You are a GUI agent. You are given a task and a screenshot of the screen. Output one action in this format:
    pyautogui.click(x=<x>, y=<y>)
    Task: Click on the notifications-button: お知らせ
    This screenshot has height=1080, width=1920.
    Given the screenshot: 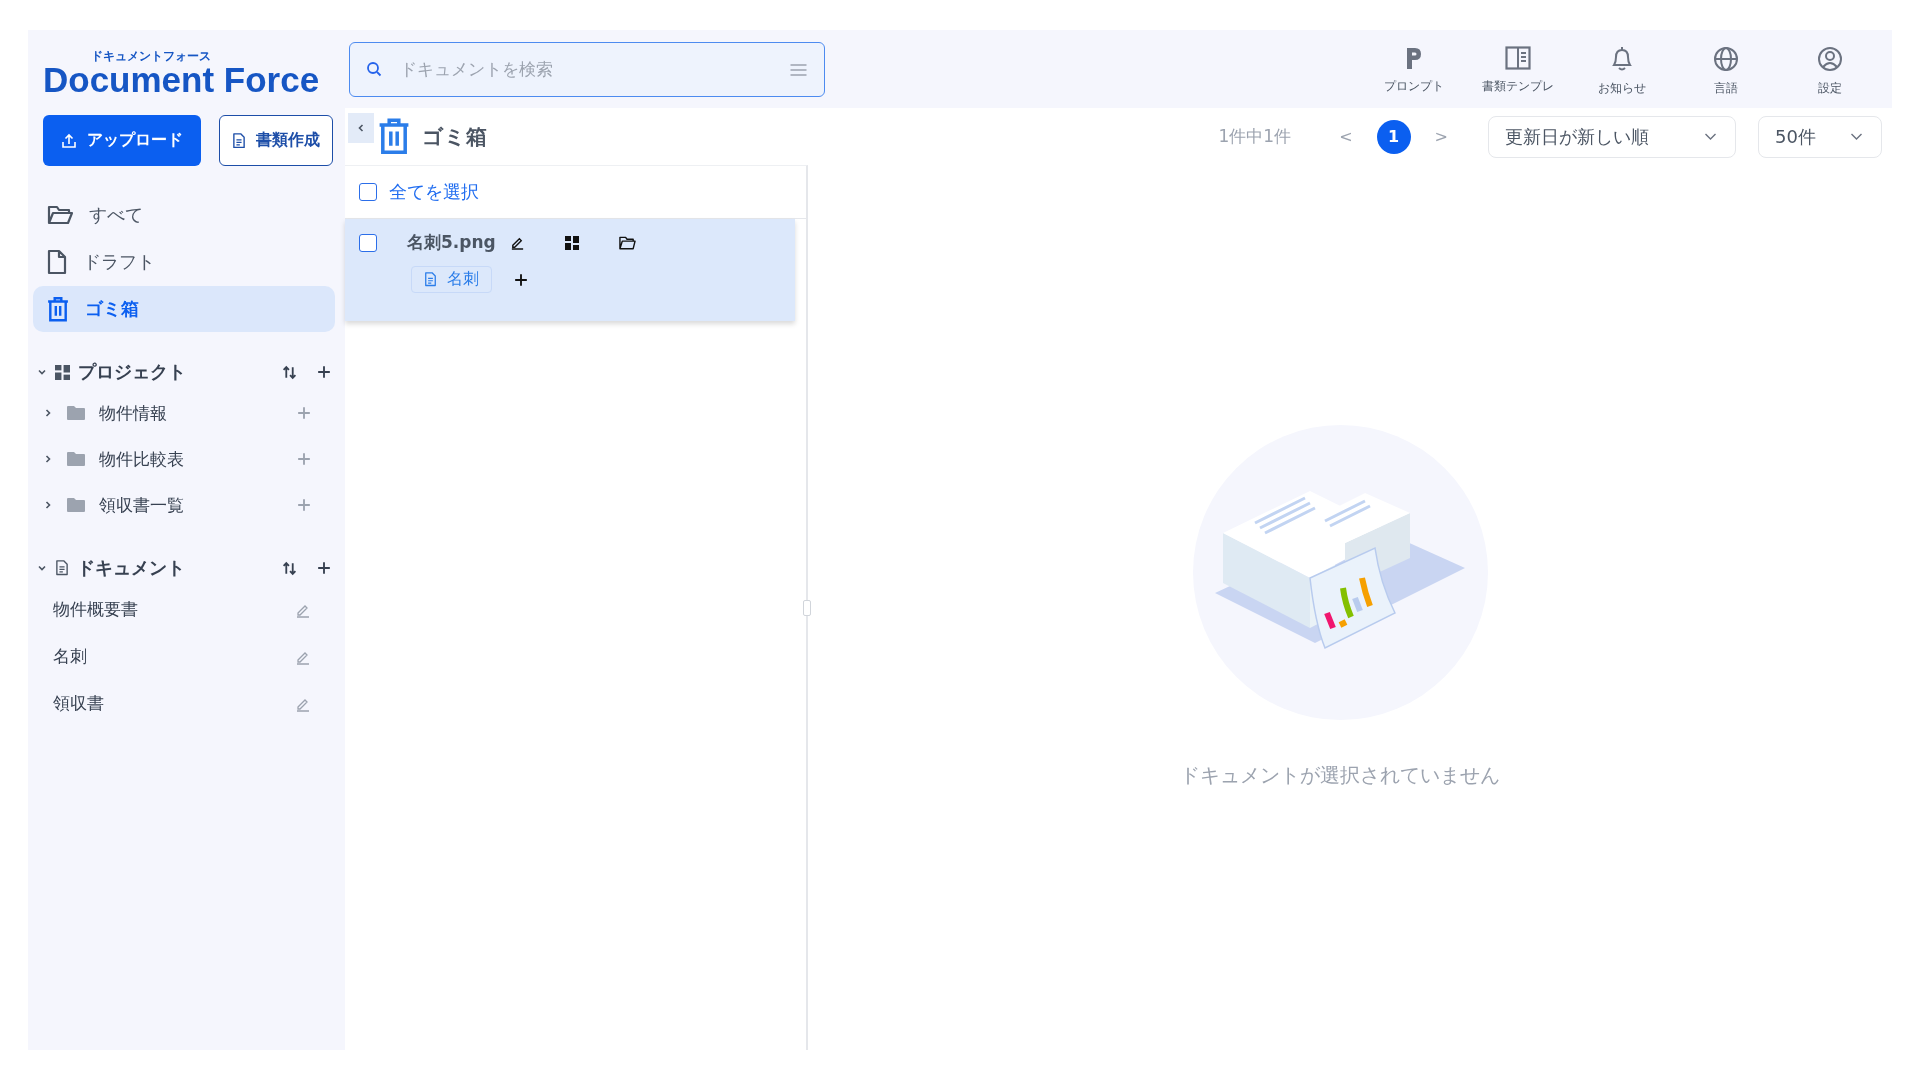 What is the action you would take?
    pyautogui.click(x=1622, y=69)
    